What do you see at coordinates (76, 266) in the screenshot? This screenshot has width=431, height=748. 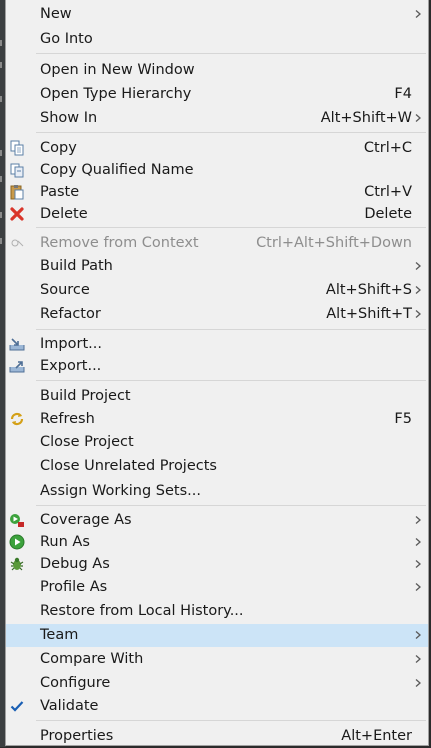 I see `menu-item-label: Build Path` at bounding box center [76, 266].